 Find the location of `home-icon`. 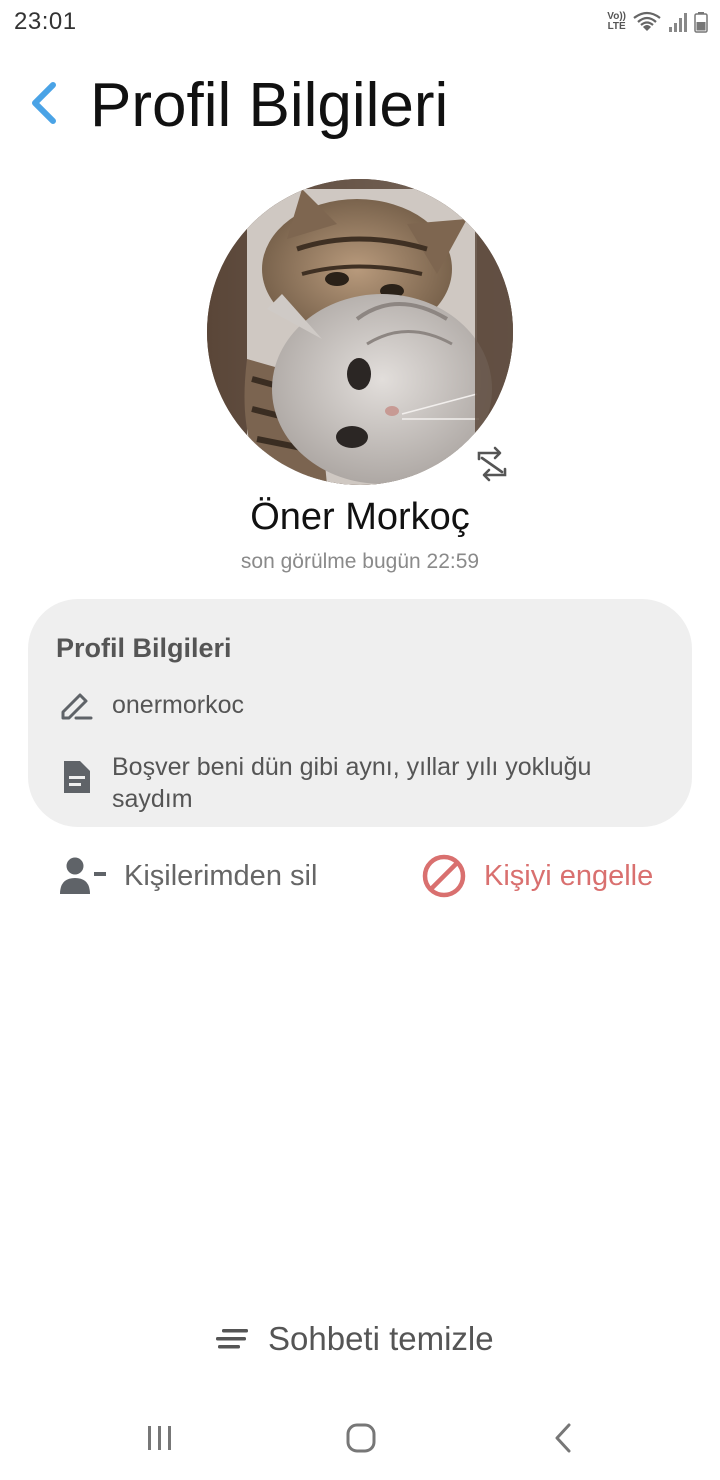

home-icon is located at coordinates (361, 1438).